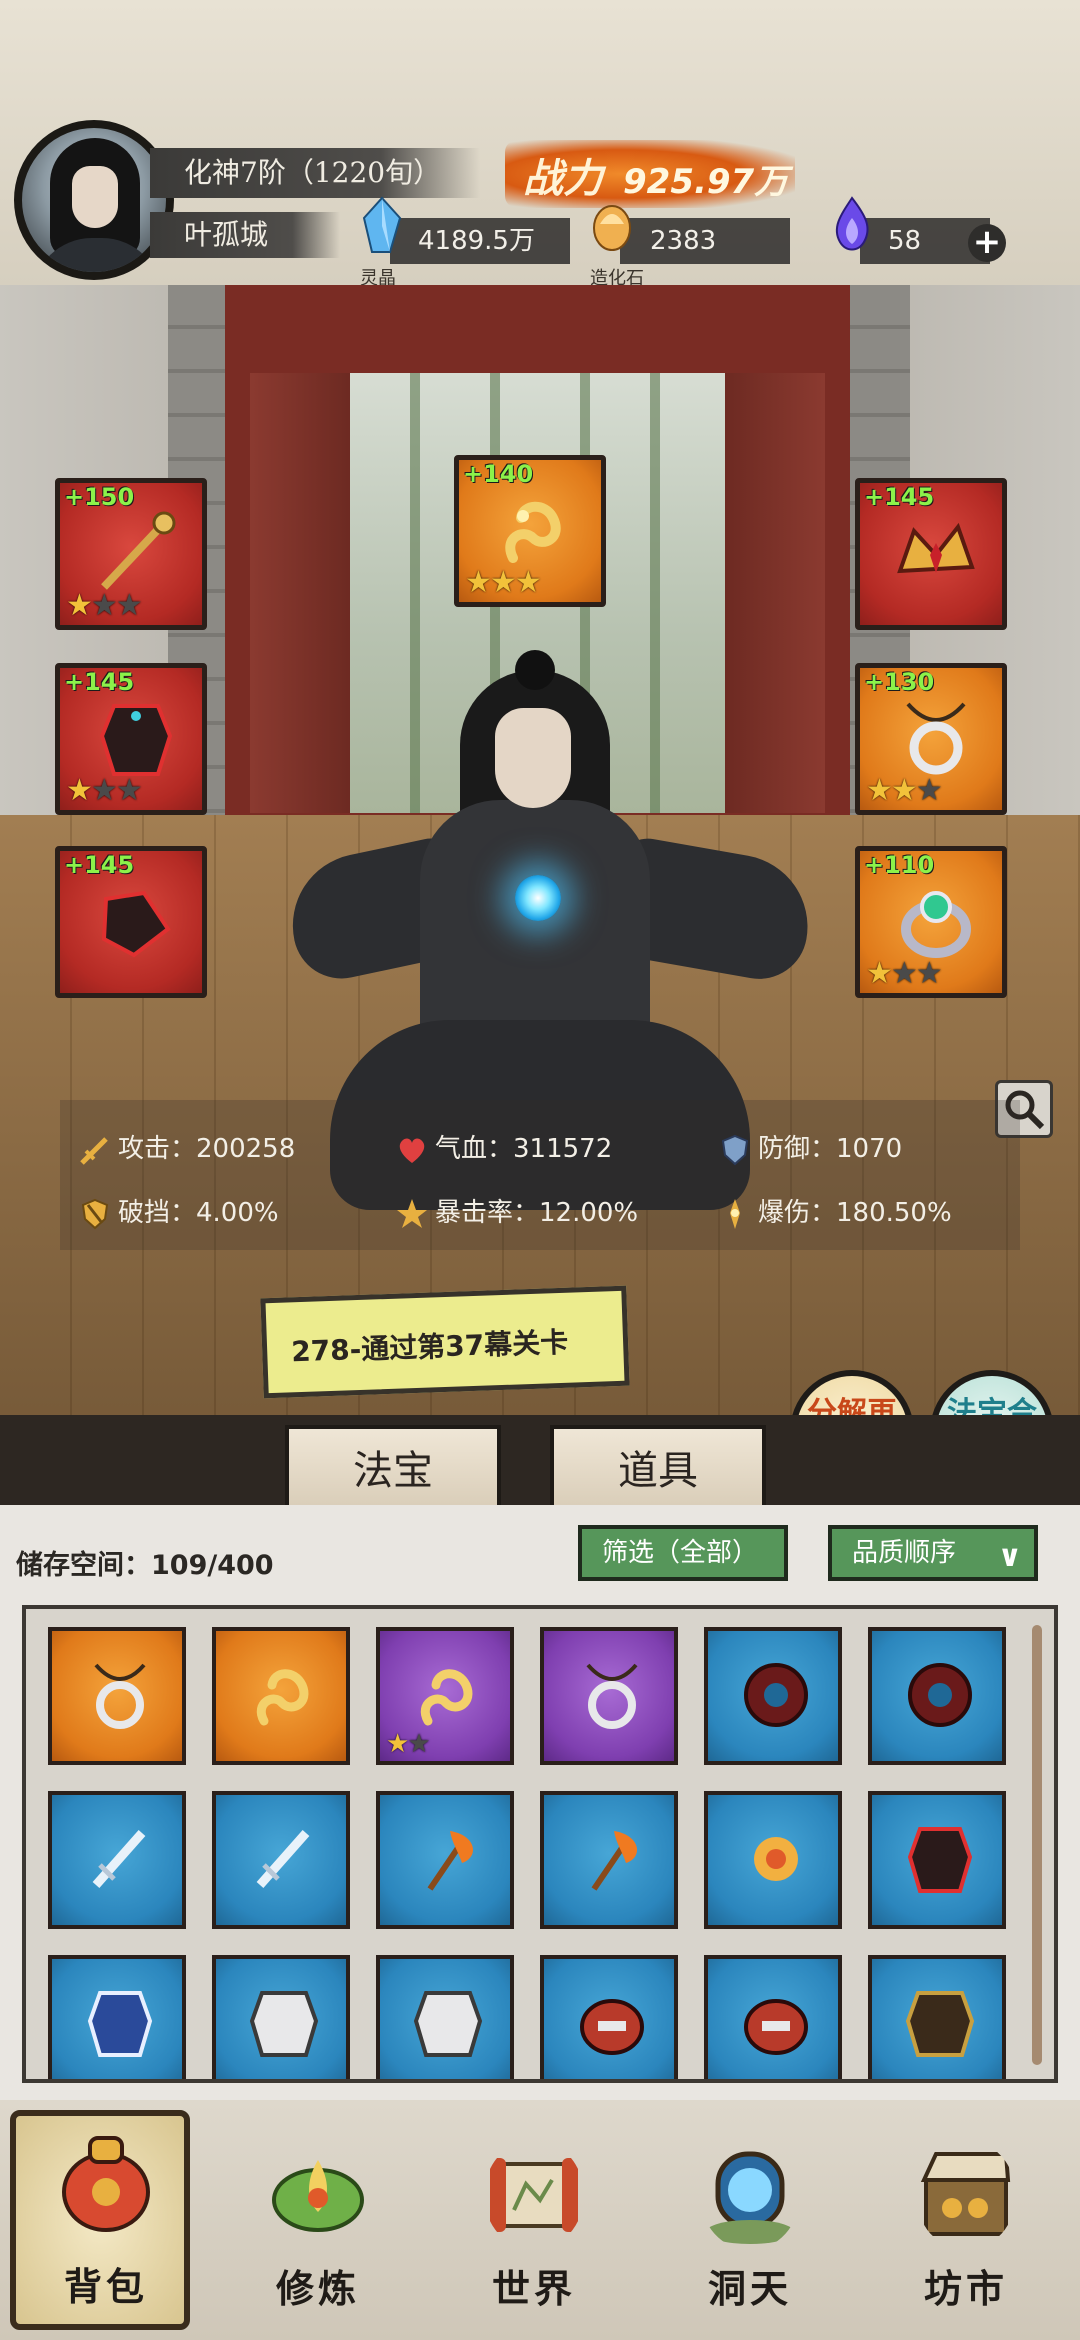 The height and width of the screenshot is (2340, 1080). I want to click on tabs-bar, so click(540, 1460).